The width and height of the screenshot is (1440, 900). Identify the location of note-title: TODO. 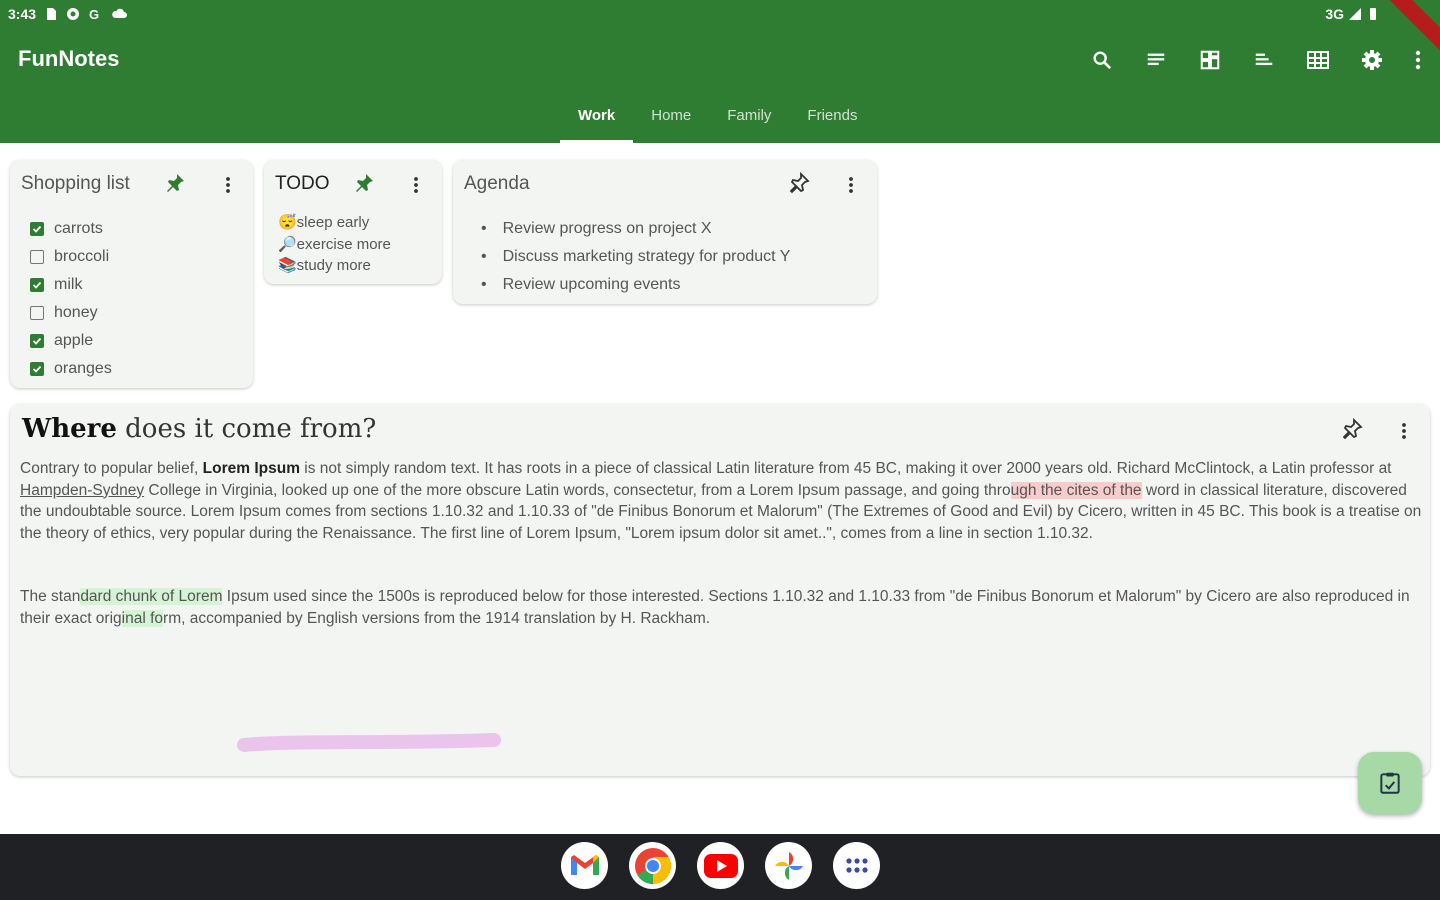
(302, 183).